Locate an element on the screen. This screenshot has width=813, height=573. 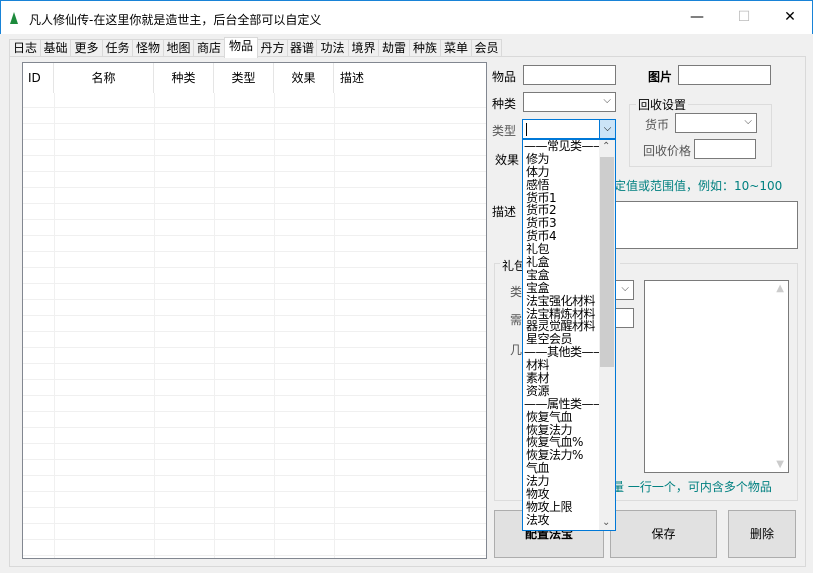
minimize-button: — is located at coordinates (697, 17).